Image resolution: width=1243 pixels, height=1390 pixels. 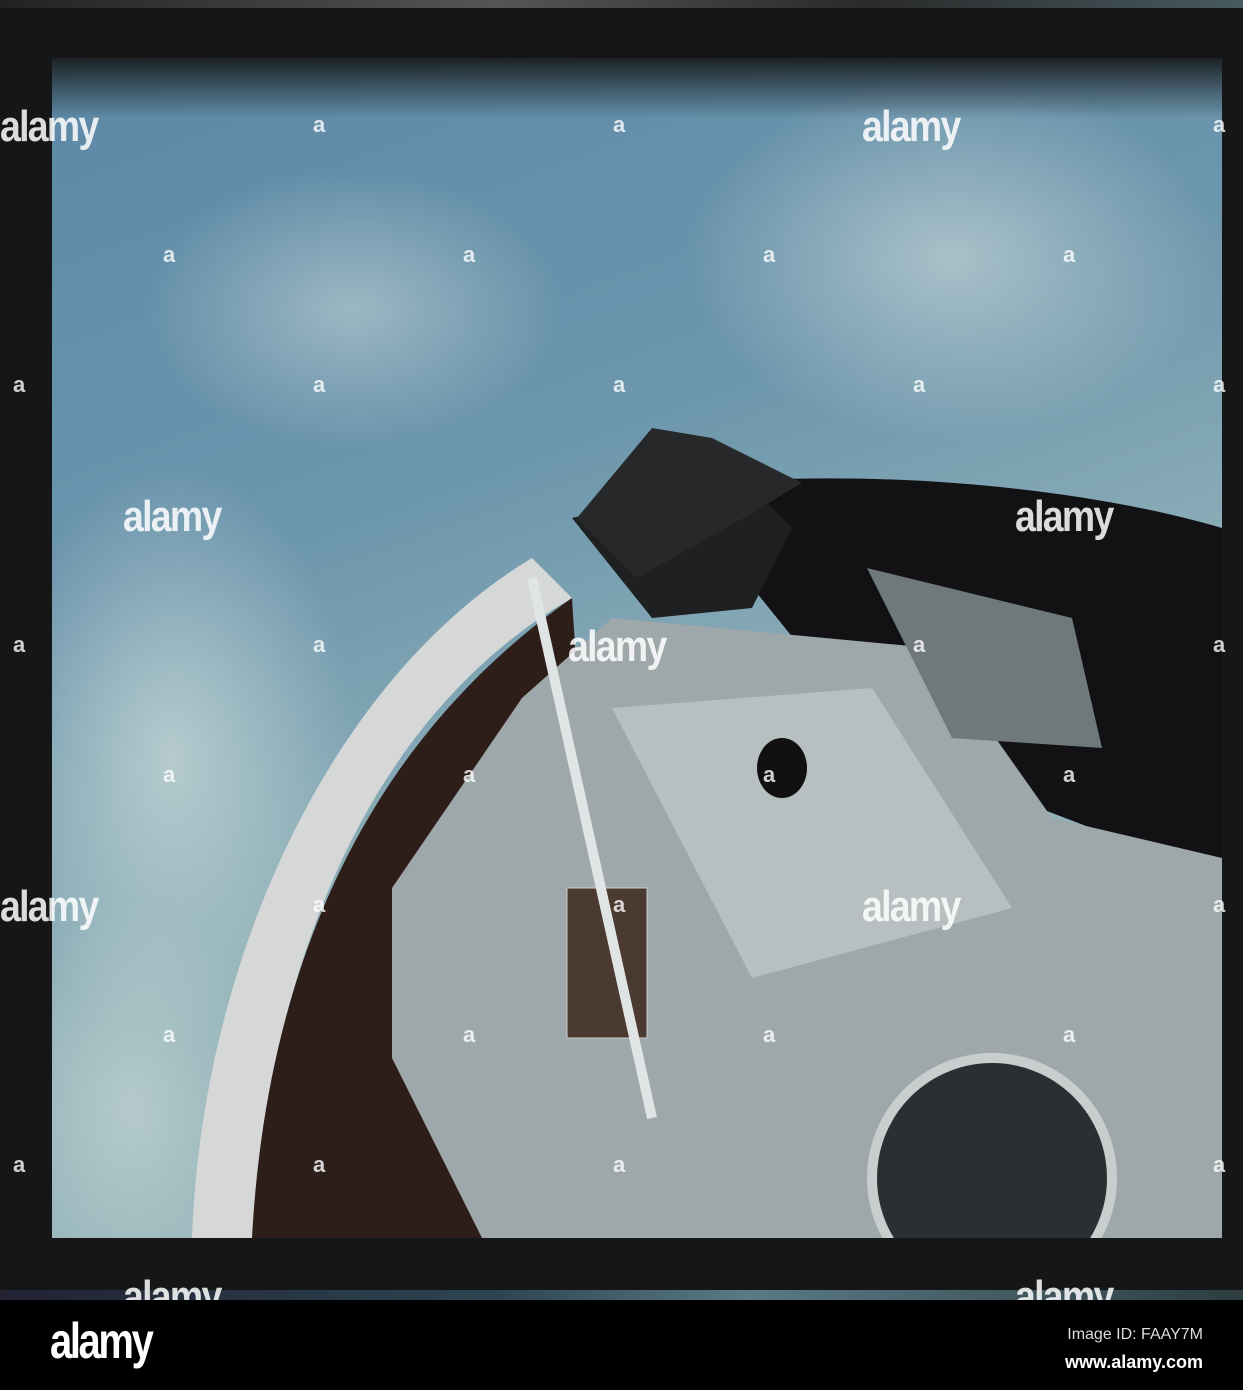 What do you see at coordinates (1135, 1334) in the screenshot?
I see `image-id: Image ID: FAAY7M` at bounding box center [1135, 1334].